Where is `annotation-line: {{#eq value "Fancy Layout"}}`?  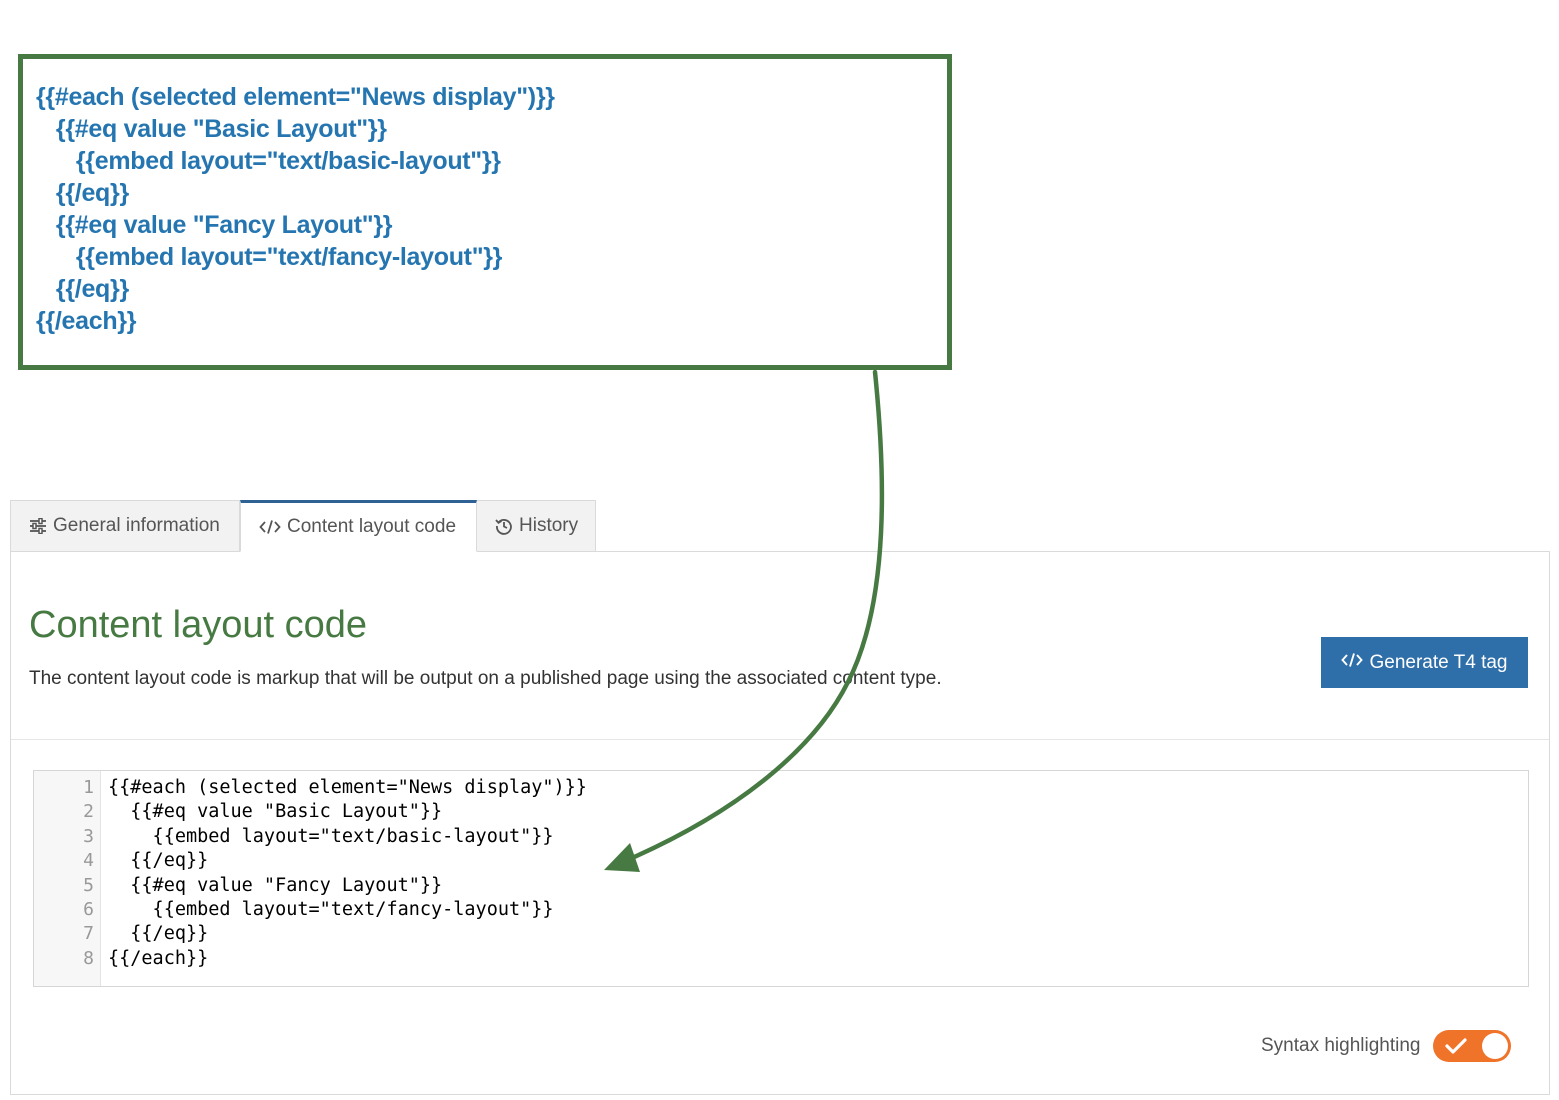
annotation-line: {{#eq value "Fancy Layout"}} is located at coordinates (214, 225).